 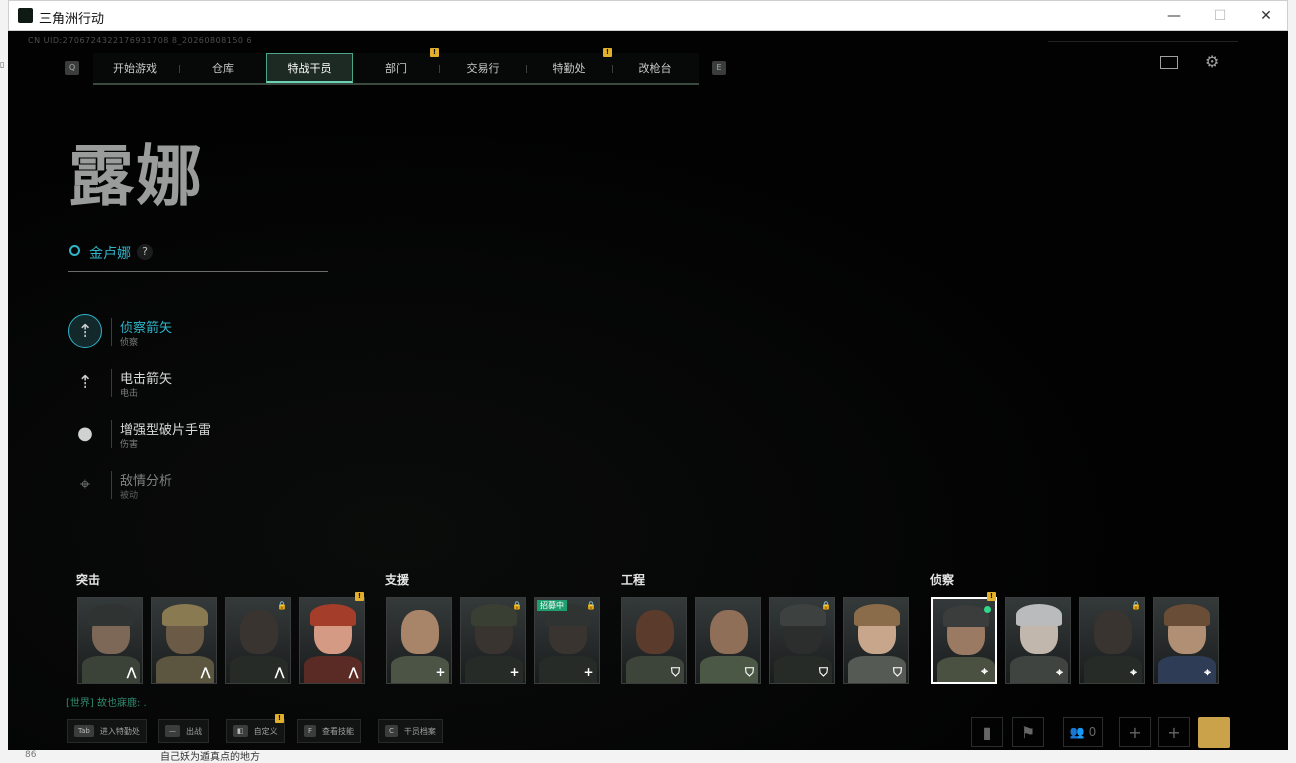 What do you see at coordinates (1214, 732) in the screenshot?
I see `player-avatar` at bounding box center [1214, 732].